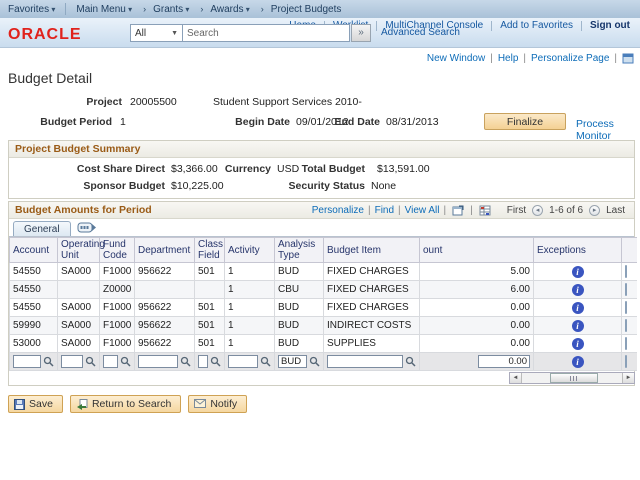  I want to click on edit-amount-input, so click(504, 361).